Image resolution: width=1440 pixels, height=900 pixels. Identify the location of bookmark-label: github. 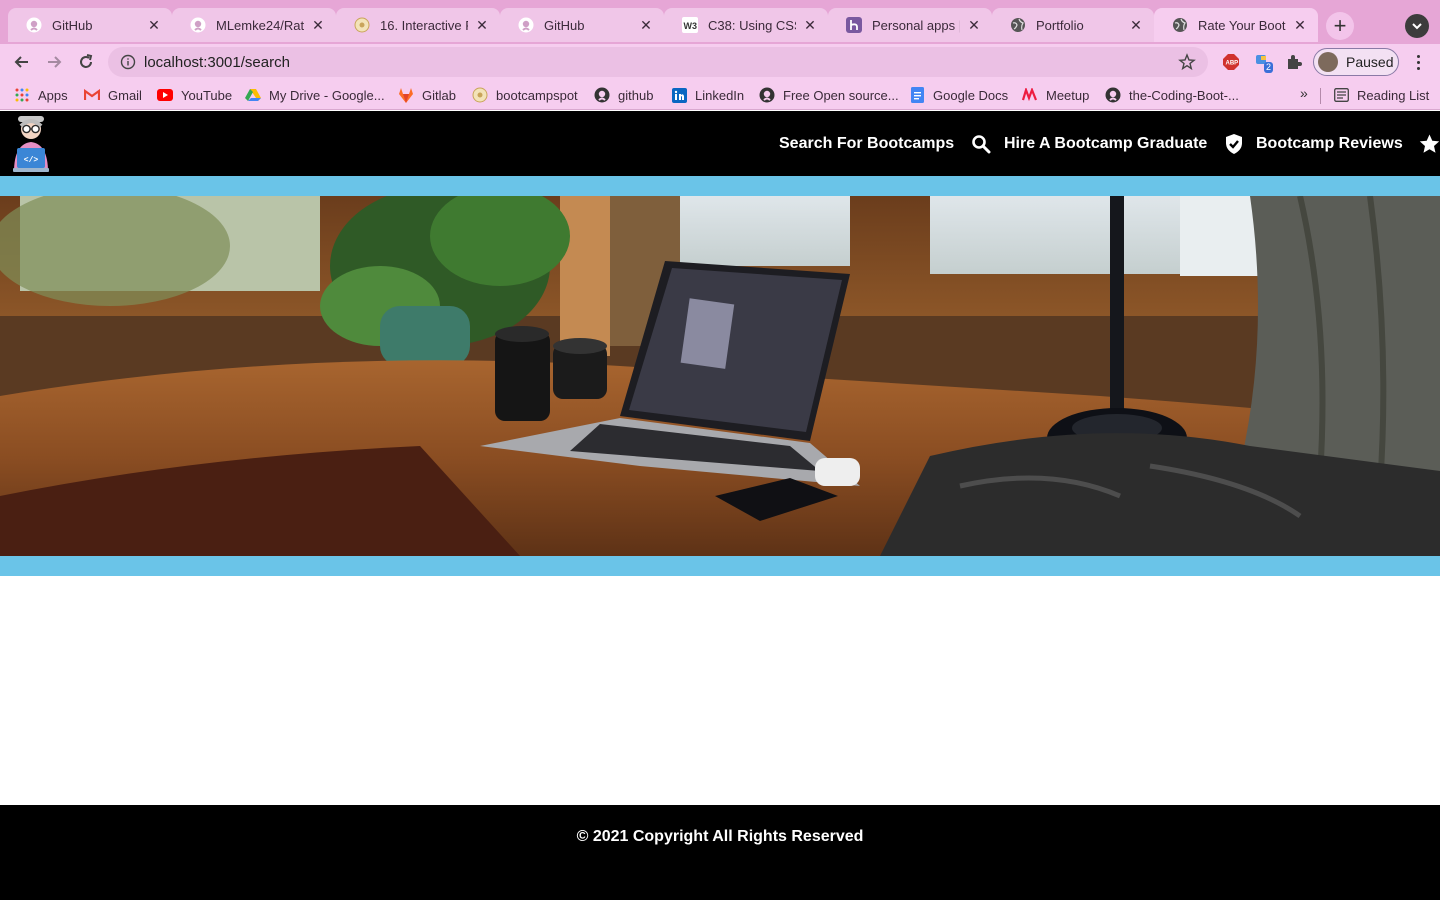
(636, 95).